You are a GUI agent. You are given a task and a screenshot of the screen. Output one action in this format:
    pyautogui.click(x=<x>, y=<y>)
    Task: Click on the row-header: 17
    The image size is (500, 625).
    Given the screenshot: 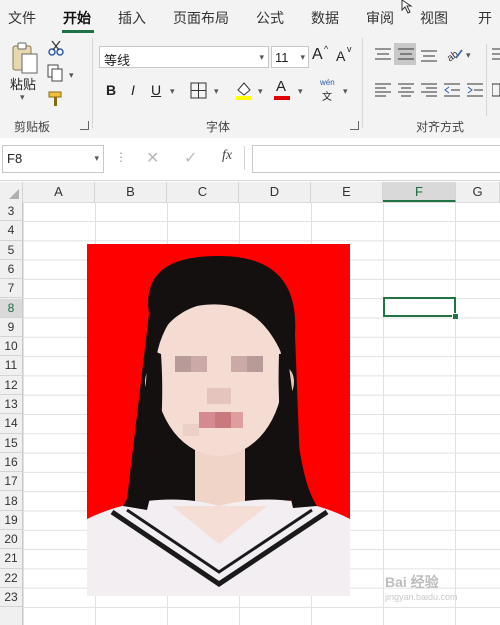 What is the action you would take?
    pyautogui.click(x=11, y=482)
    